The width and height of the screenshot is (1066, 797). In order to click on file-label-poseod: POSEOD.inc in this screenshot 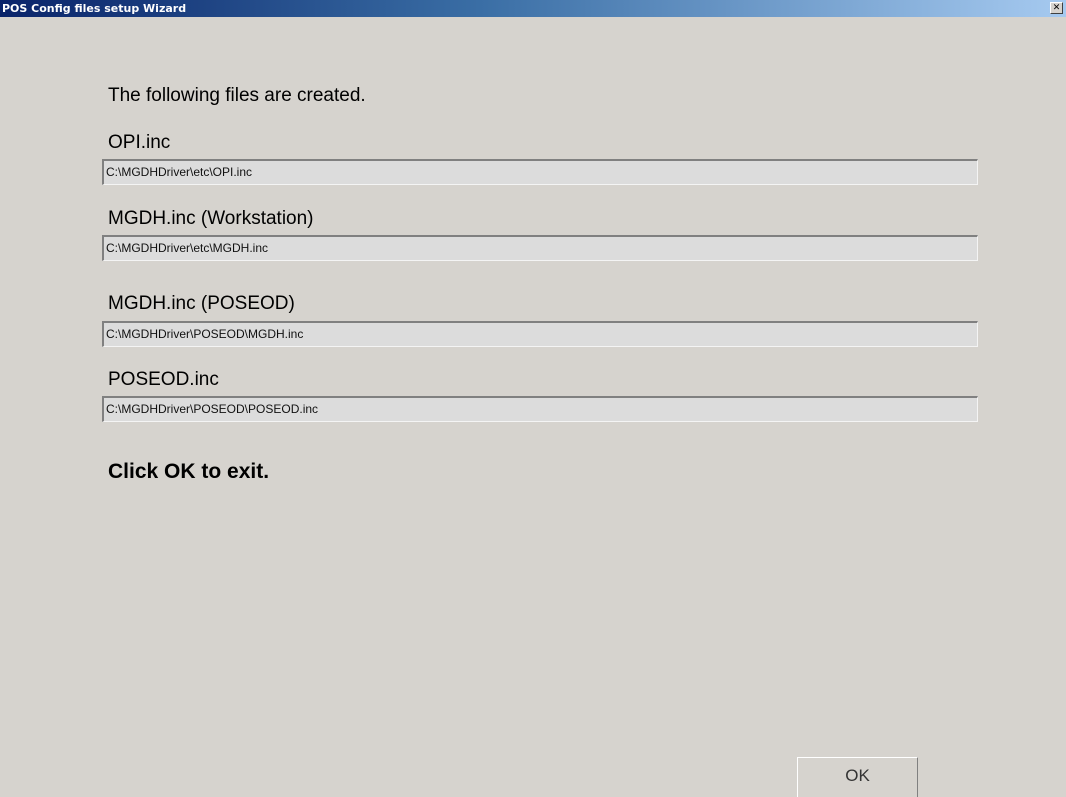, I will do `click(163, 379)`.